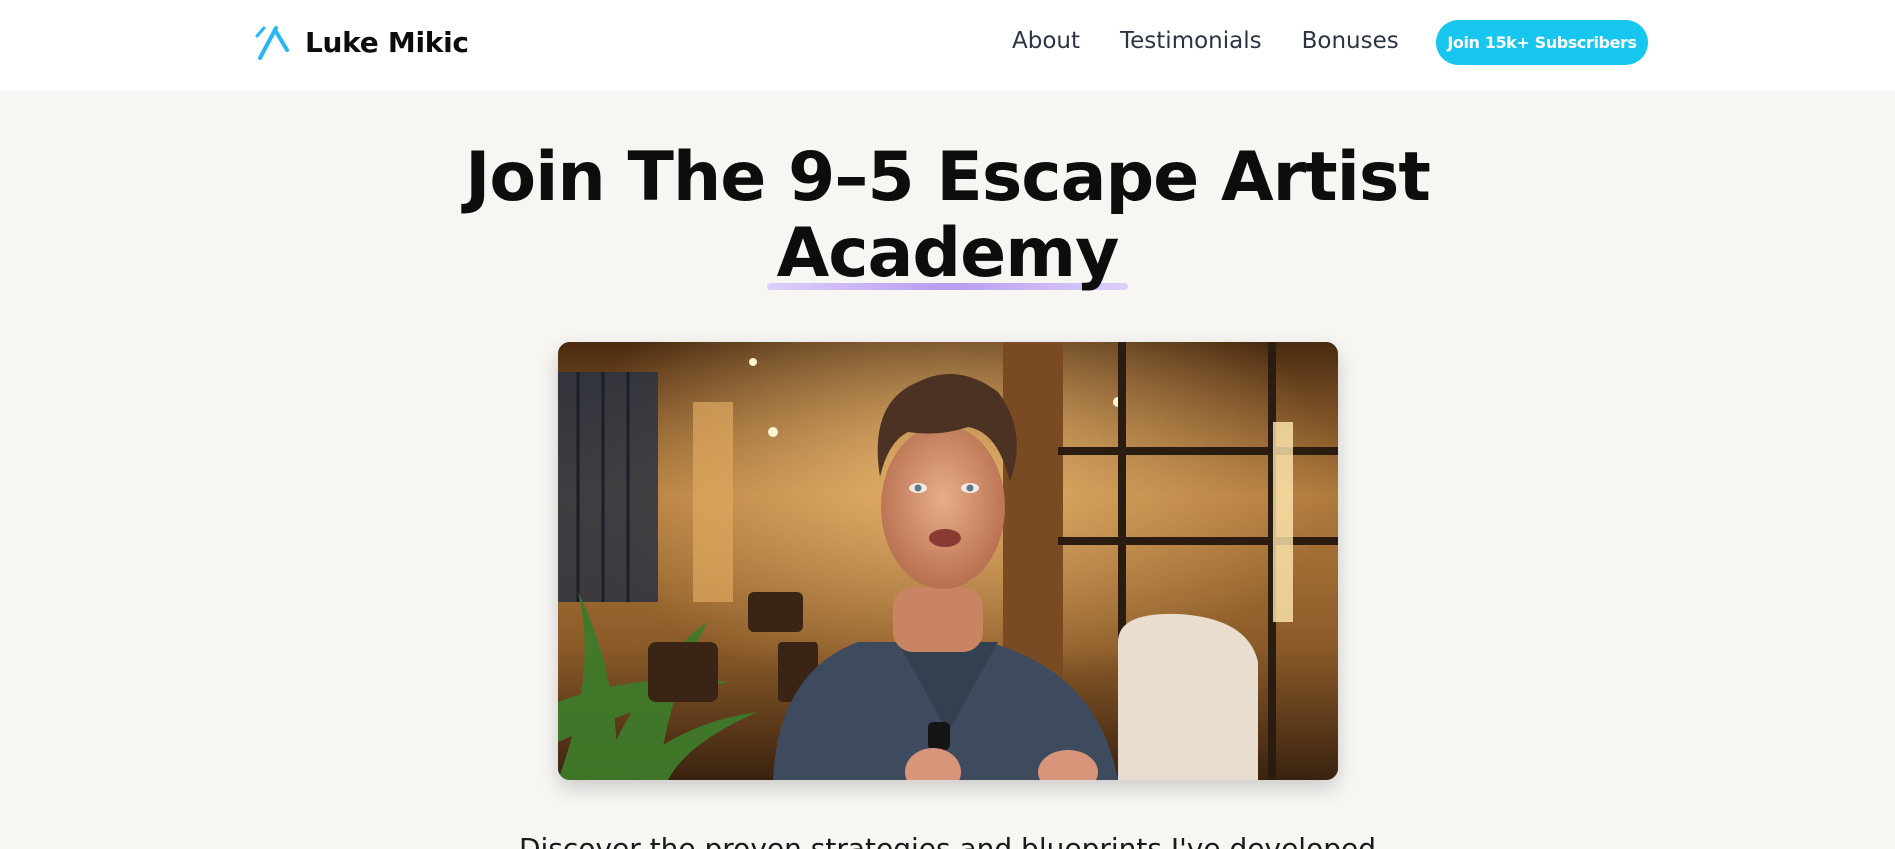 This screenshot has height=849, width=1895. What do you see at coordinates (387, 42) in the screenshot?
I see `brand-name: Luke Mikic` at bounding box center [387, 42].